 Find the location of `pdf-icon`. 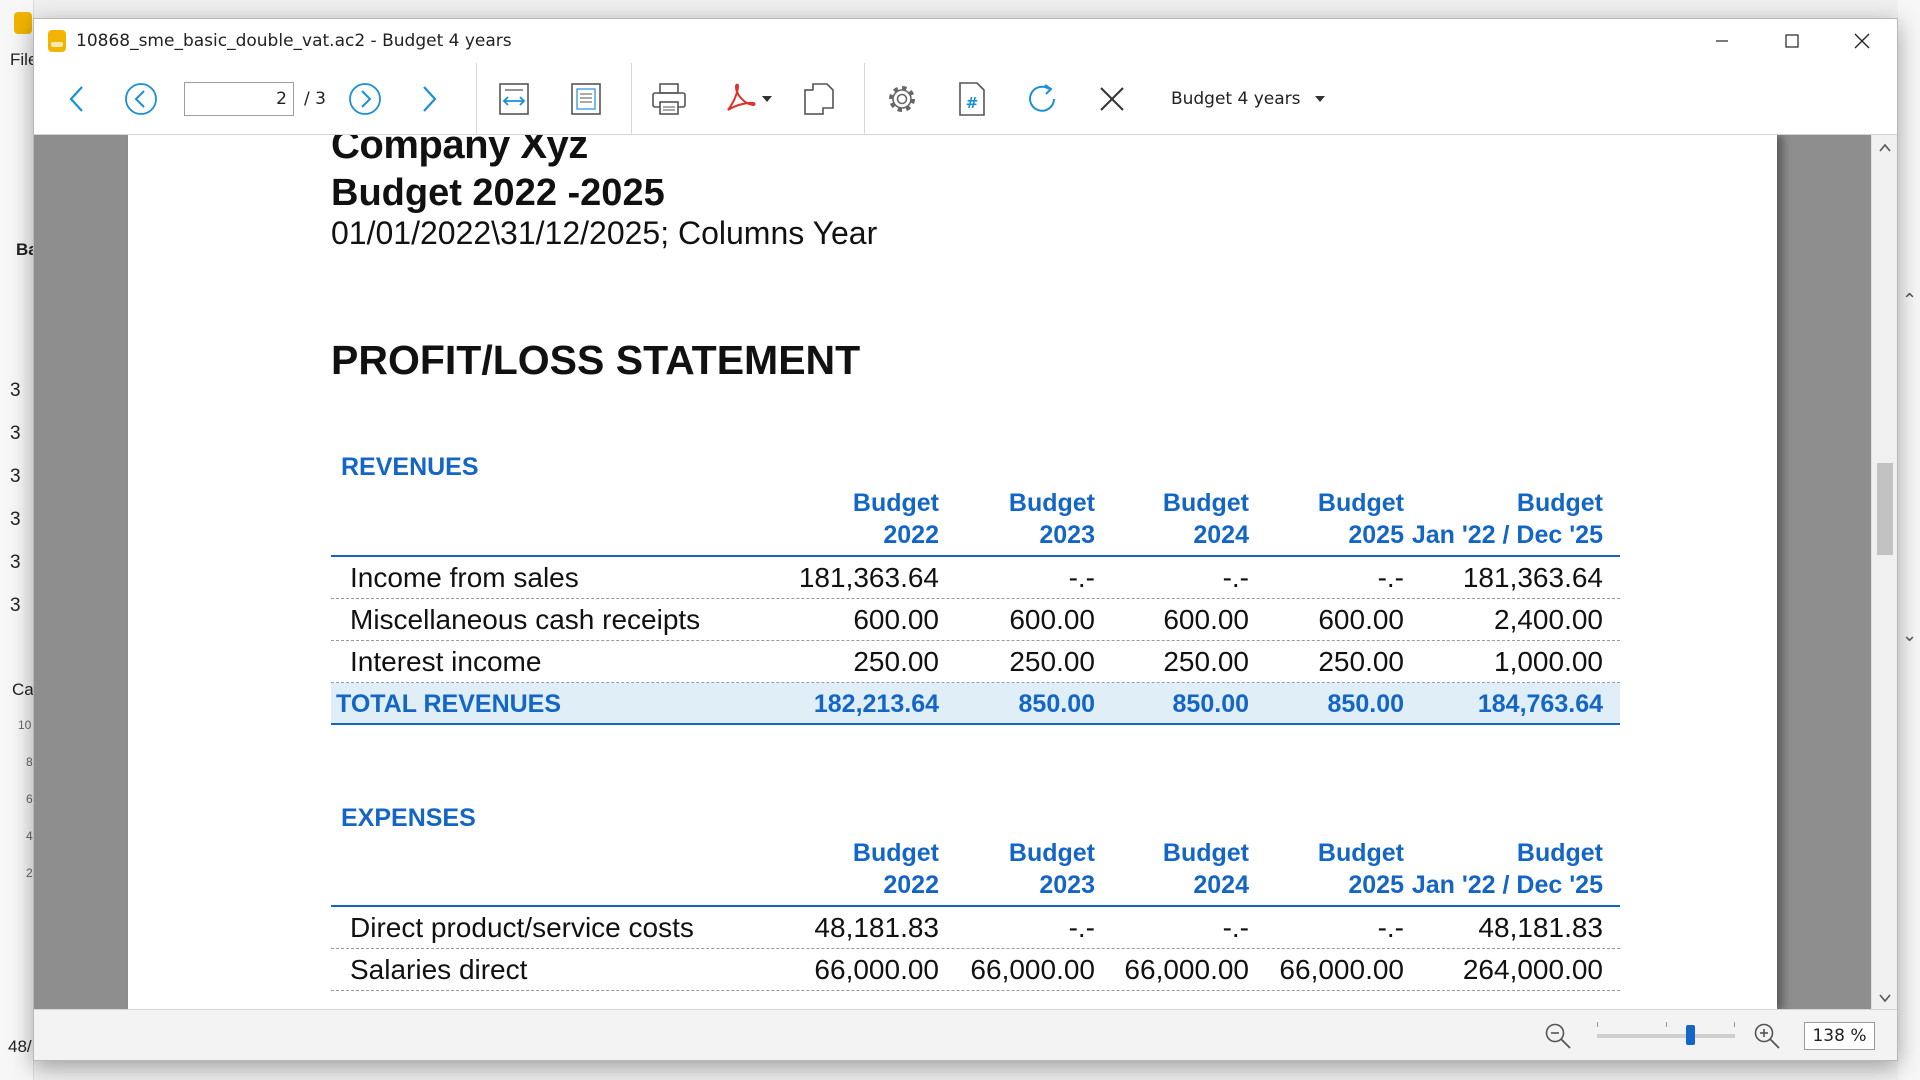

pdf-icon is located at coordinates (741, 97).